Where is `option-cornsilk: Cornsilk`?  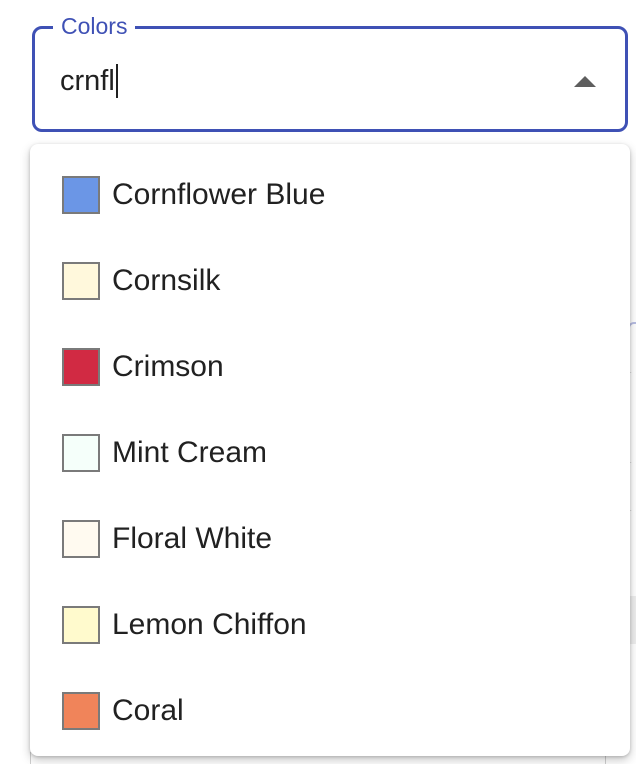 option-cornsilk: Cornsilk is located at coordinates (330, 281).